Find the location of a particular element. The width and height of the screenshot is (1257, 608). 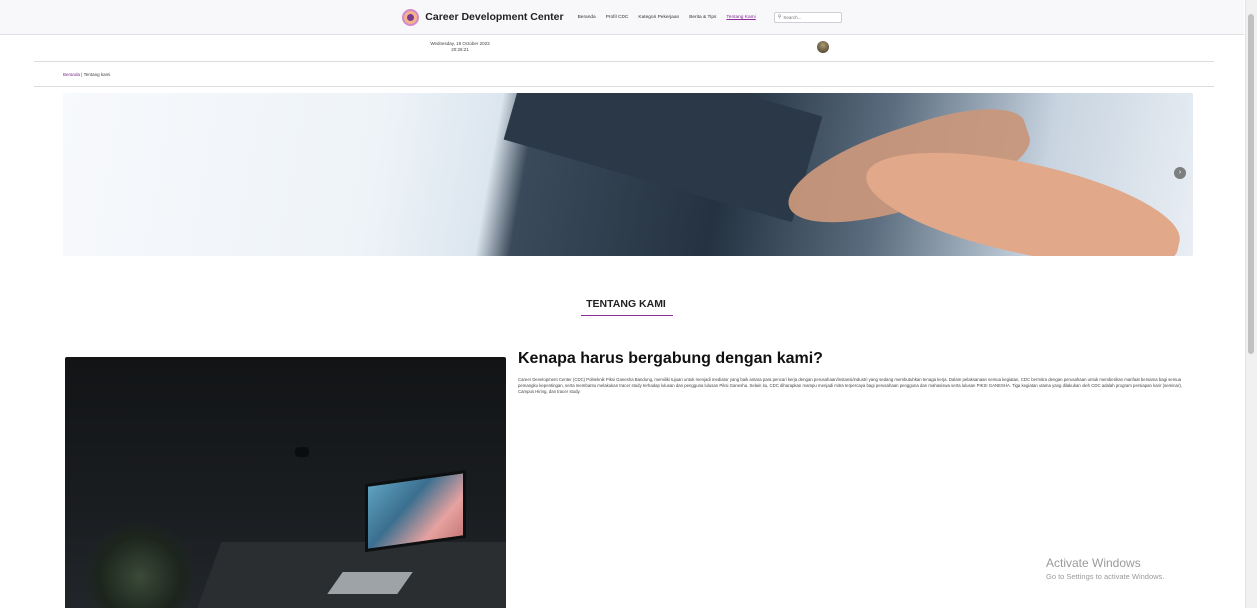

section-title-underline is located at coordinates (627, 315).